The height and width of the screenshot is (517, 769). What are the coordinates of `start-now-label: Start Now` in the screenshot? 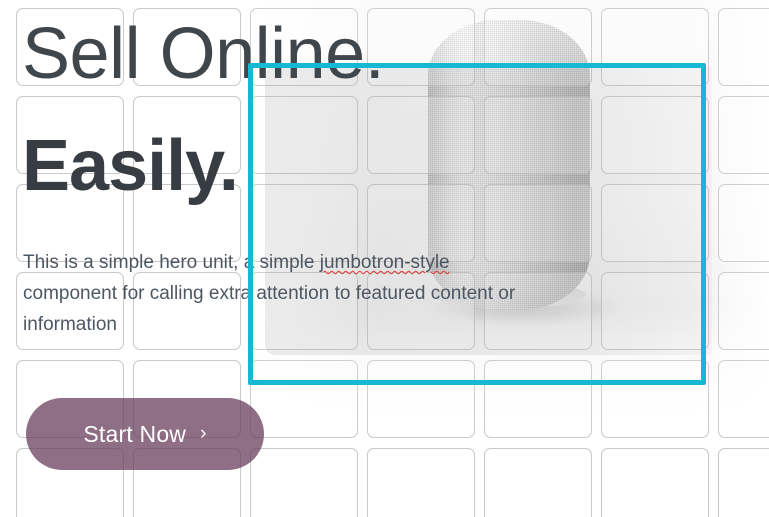 It's located at (135, 433).